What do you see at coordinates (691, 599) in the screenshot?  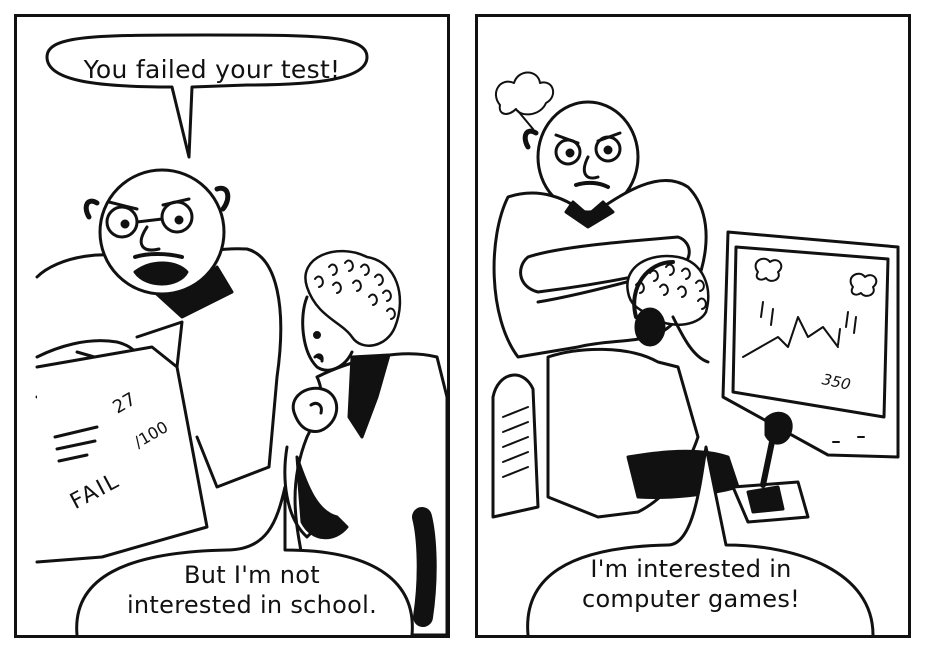 I see `speech-line: computer games!` at bounding box center [691, 599].